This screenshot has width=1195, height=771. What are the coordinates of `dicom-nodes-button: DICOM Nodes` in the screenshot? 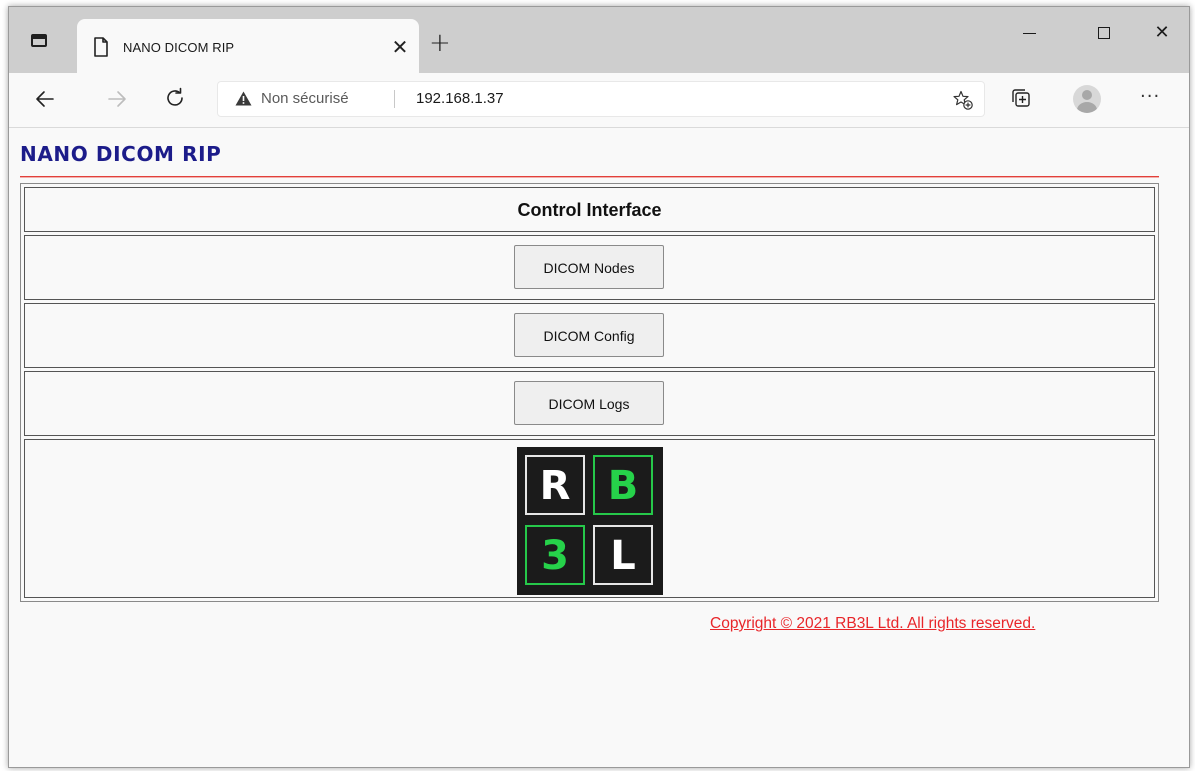 It's located at (589, 267).